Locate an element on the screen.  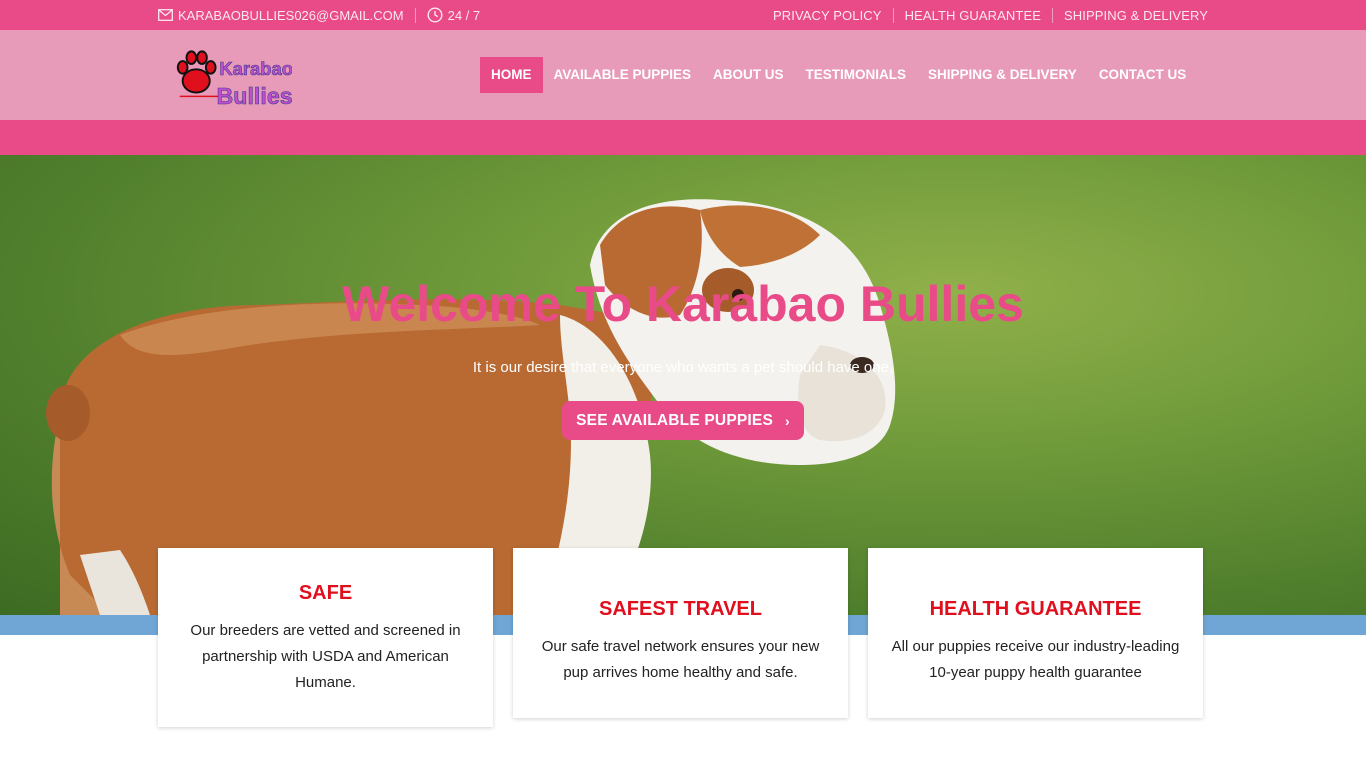
feature-title: SAFEST TRAVEL is located at coordinates (680, 609).